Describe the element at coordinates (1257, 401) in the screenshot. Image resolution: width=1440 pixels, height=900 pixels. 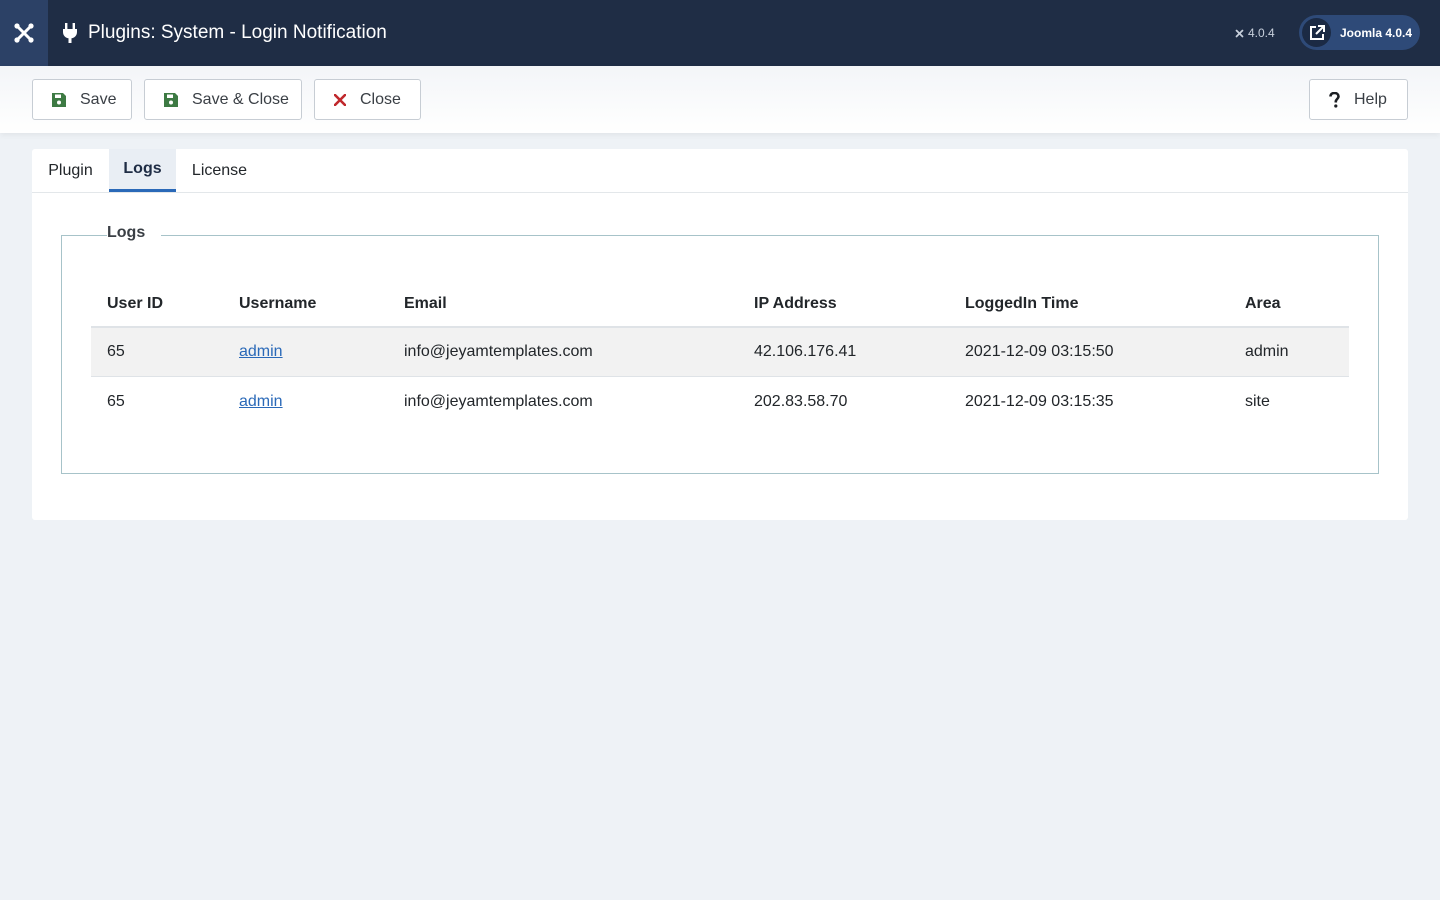
I see `cell-area: site` at that location.